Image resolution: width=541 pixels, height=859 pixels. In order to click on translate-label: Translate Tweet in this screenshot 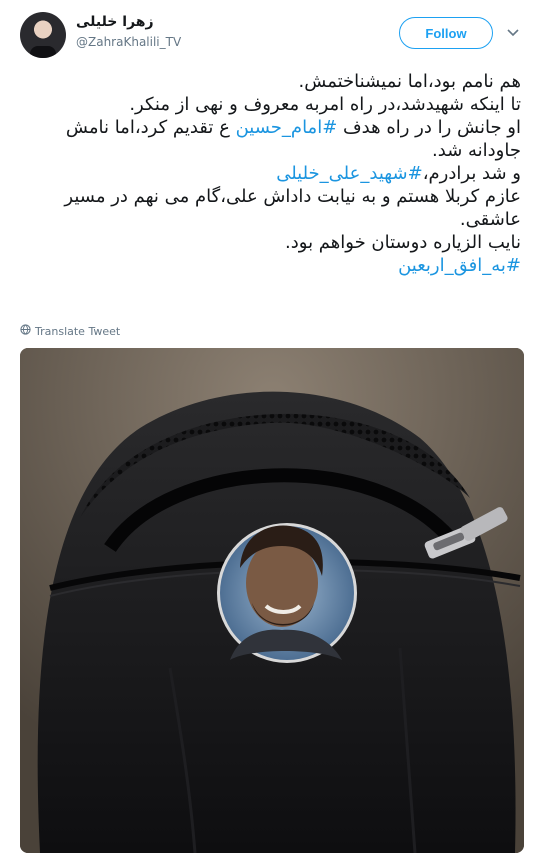, I will do `click(78, 331)`.